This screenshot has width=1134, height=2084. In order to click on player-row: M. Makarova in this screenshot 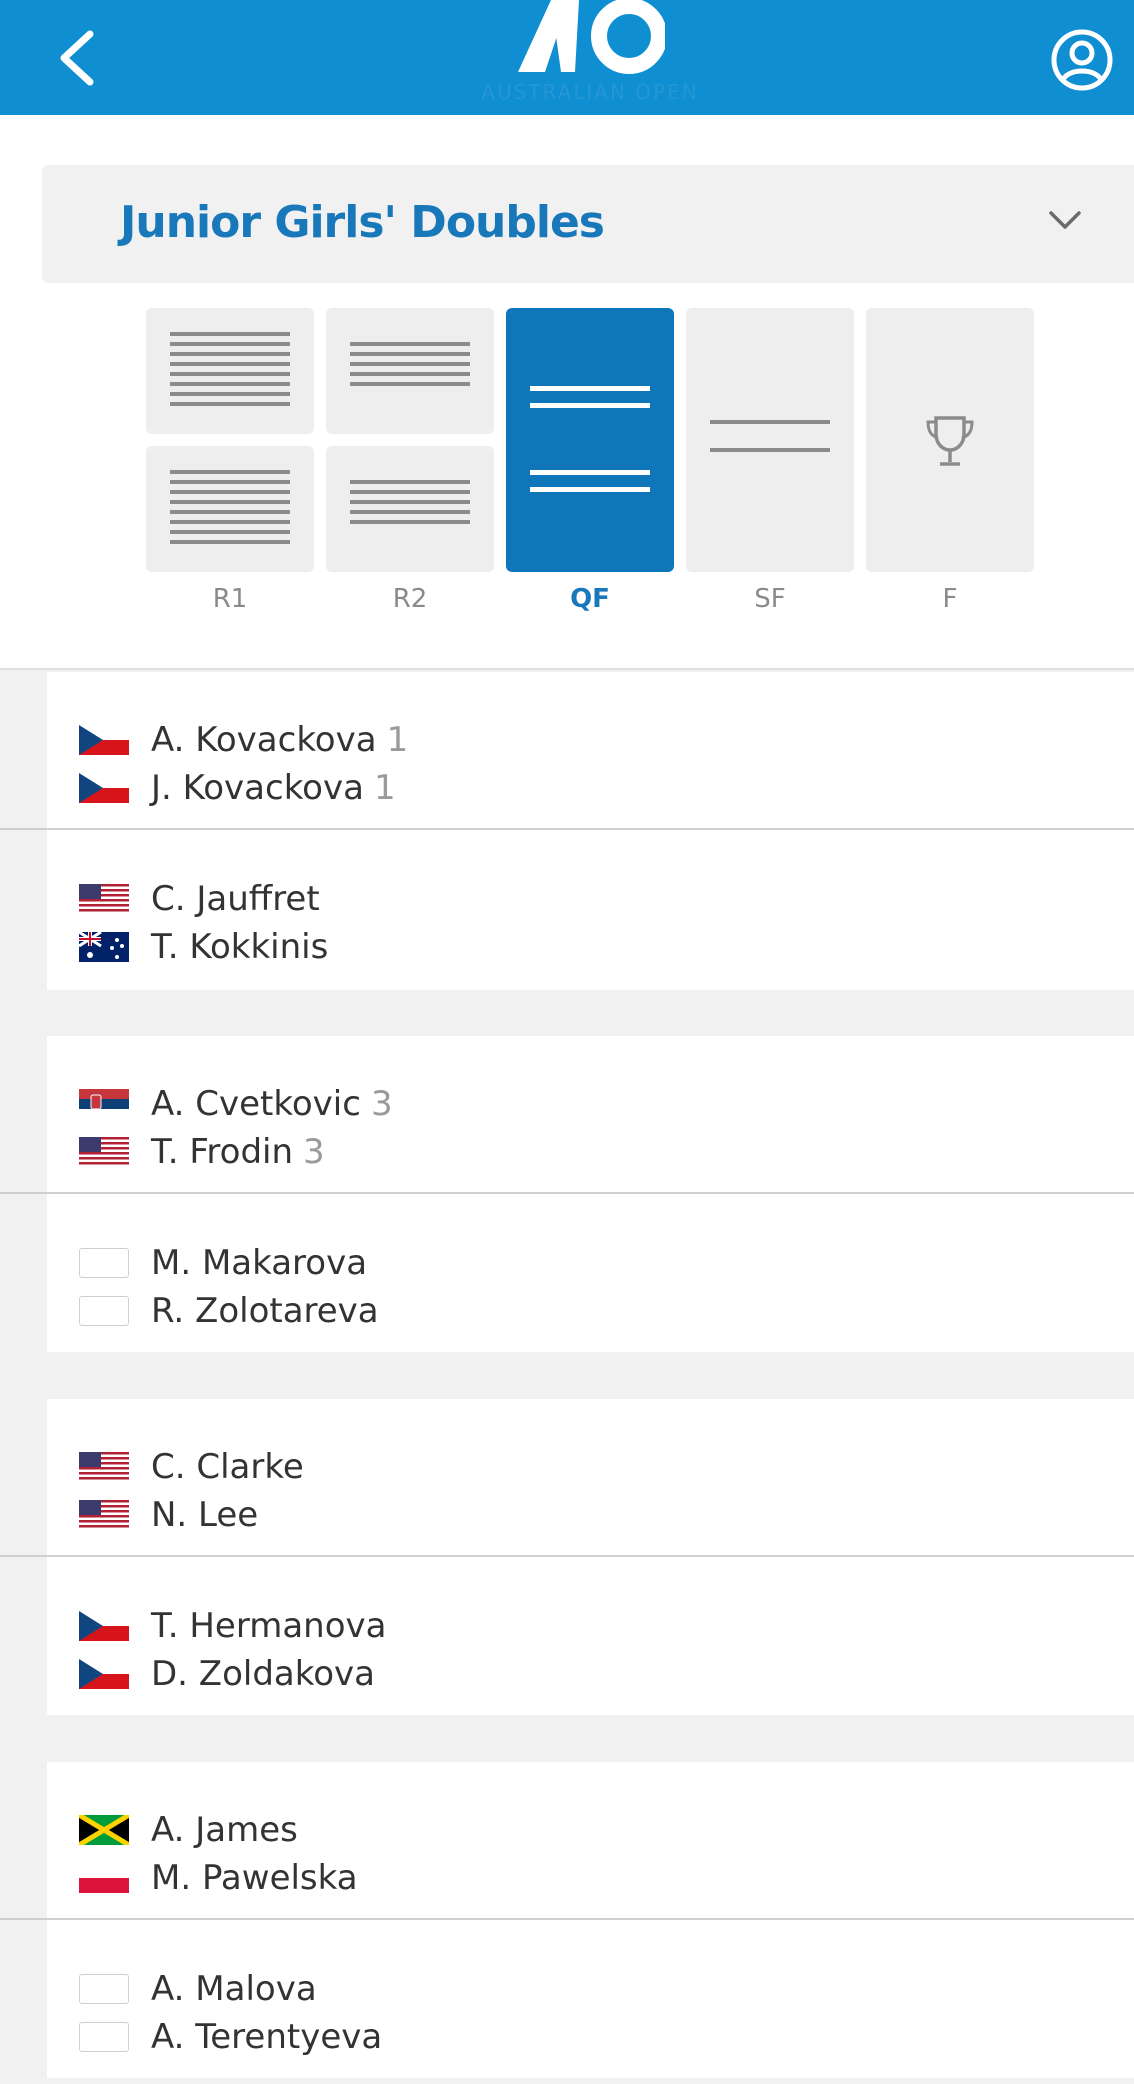, I will do `click(228, 1263)`.